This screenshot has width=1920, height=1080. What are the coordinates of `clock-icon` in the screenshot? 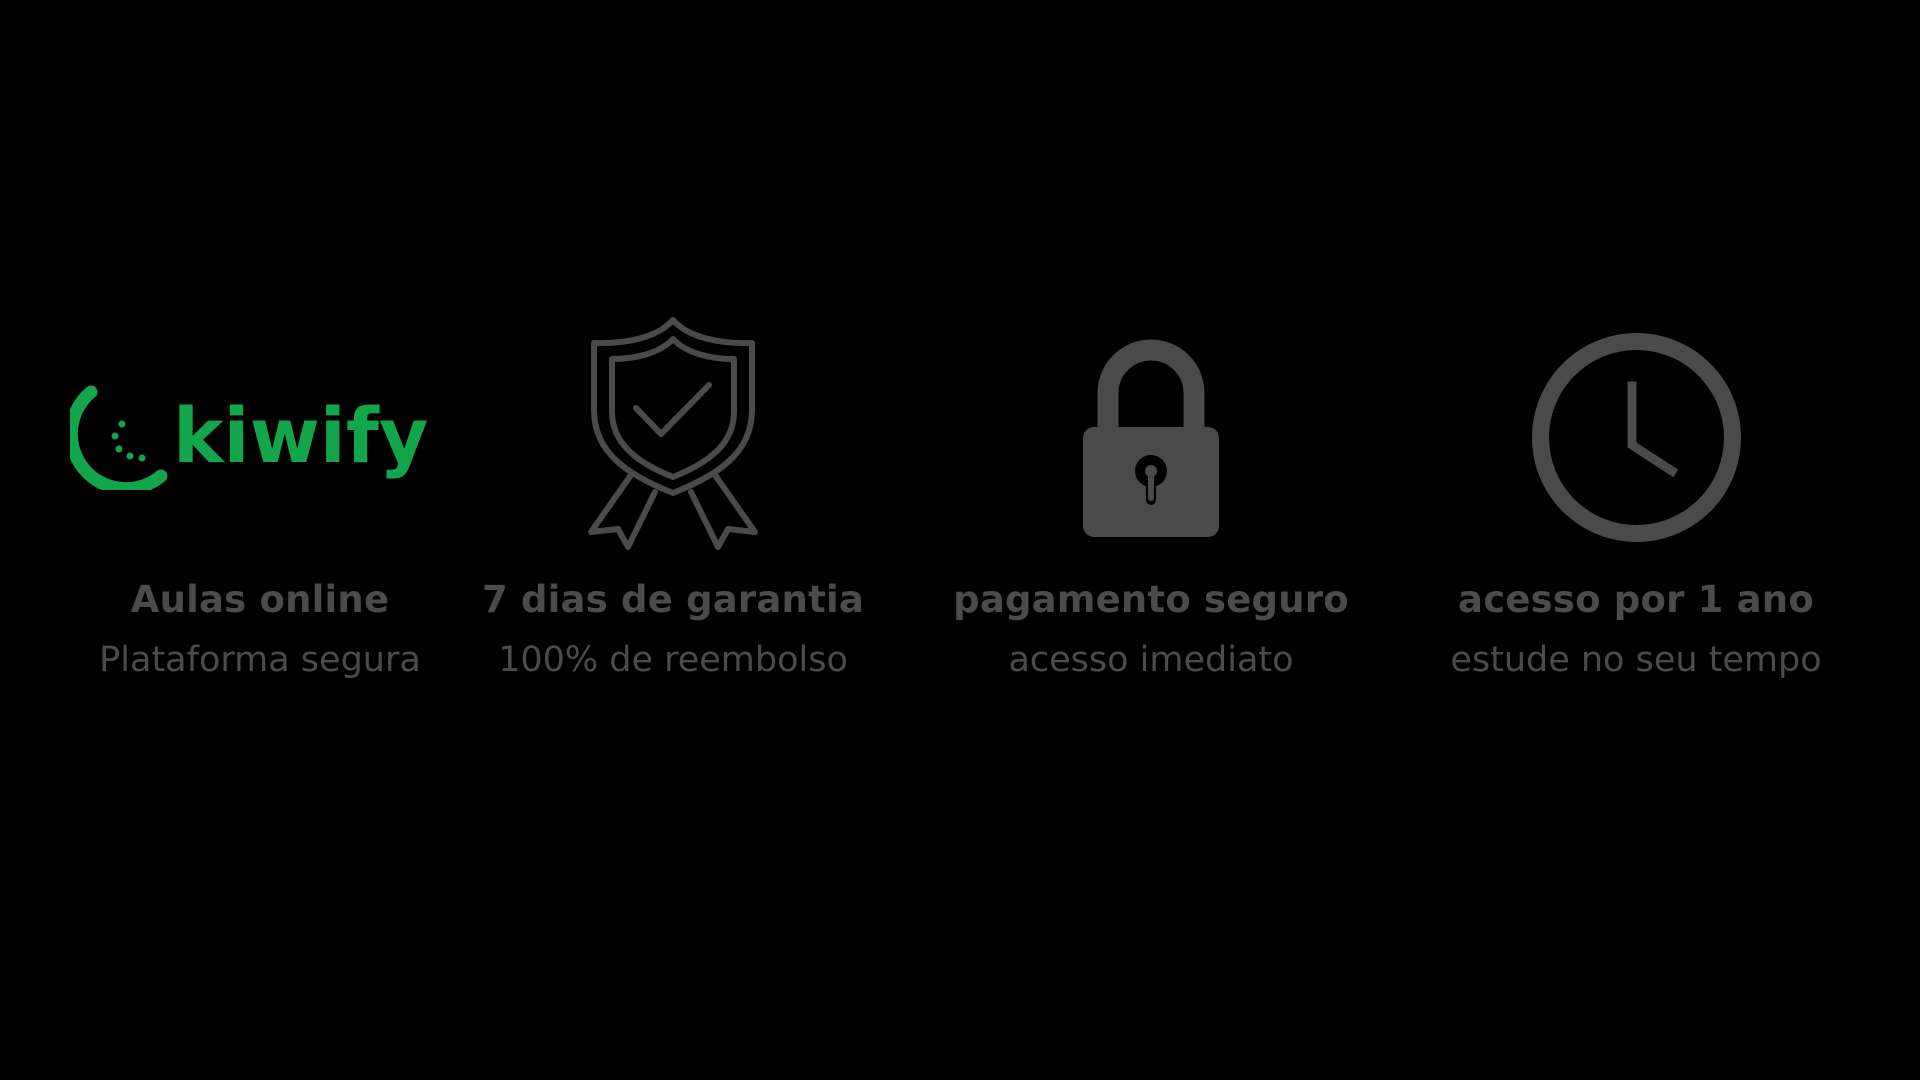 It's located at (1636, 437).